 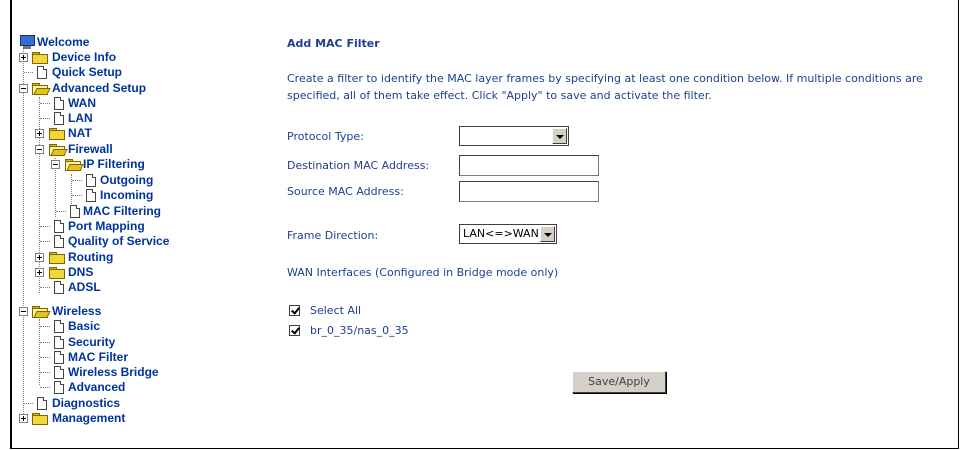 What do you see at coordinates (358, 165) in the screenshot?
I see `destination-mac-label: Destination MAC Address:` at bounding box center [358, 165].